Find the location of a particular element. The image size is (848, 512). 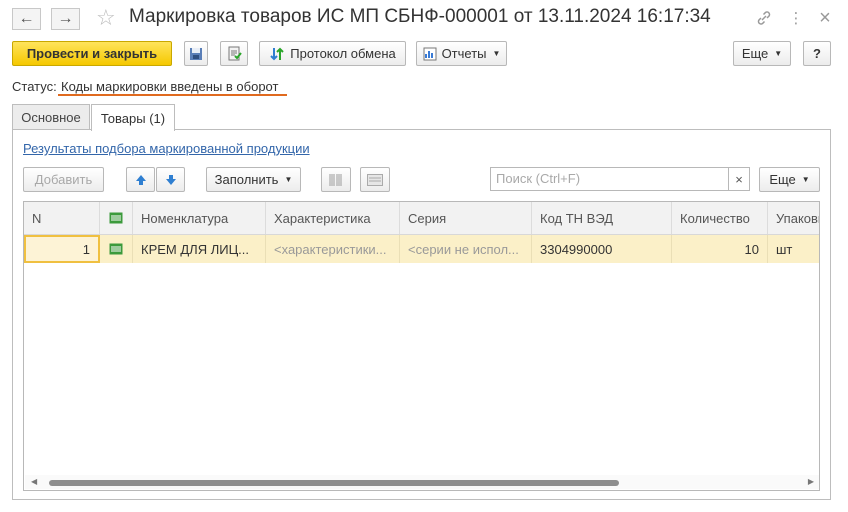

tab-goods: Товары (1) is located at coordinates (133, 117).